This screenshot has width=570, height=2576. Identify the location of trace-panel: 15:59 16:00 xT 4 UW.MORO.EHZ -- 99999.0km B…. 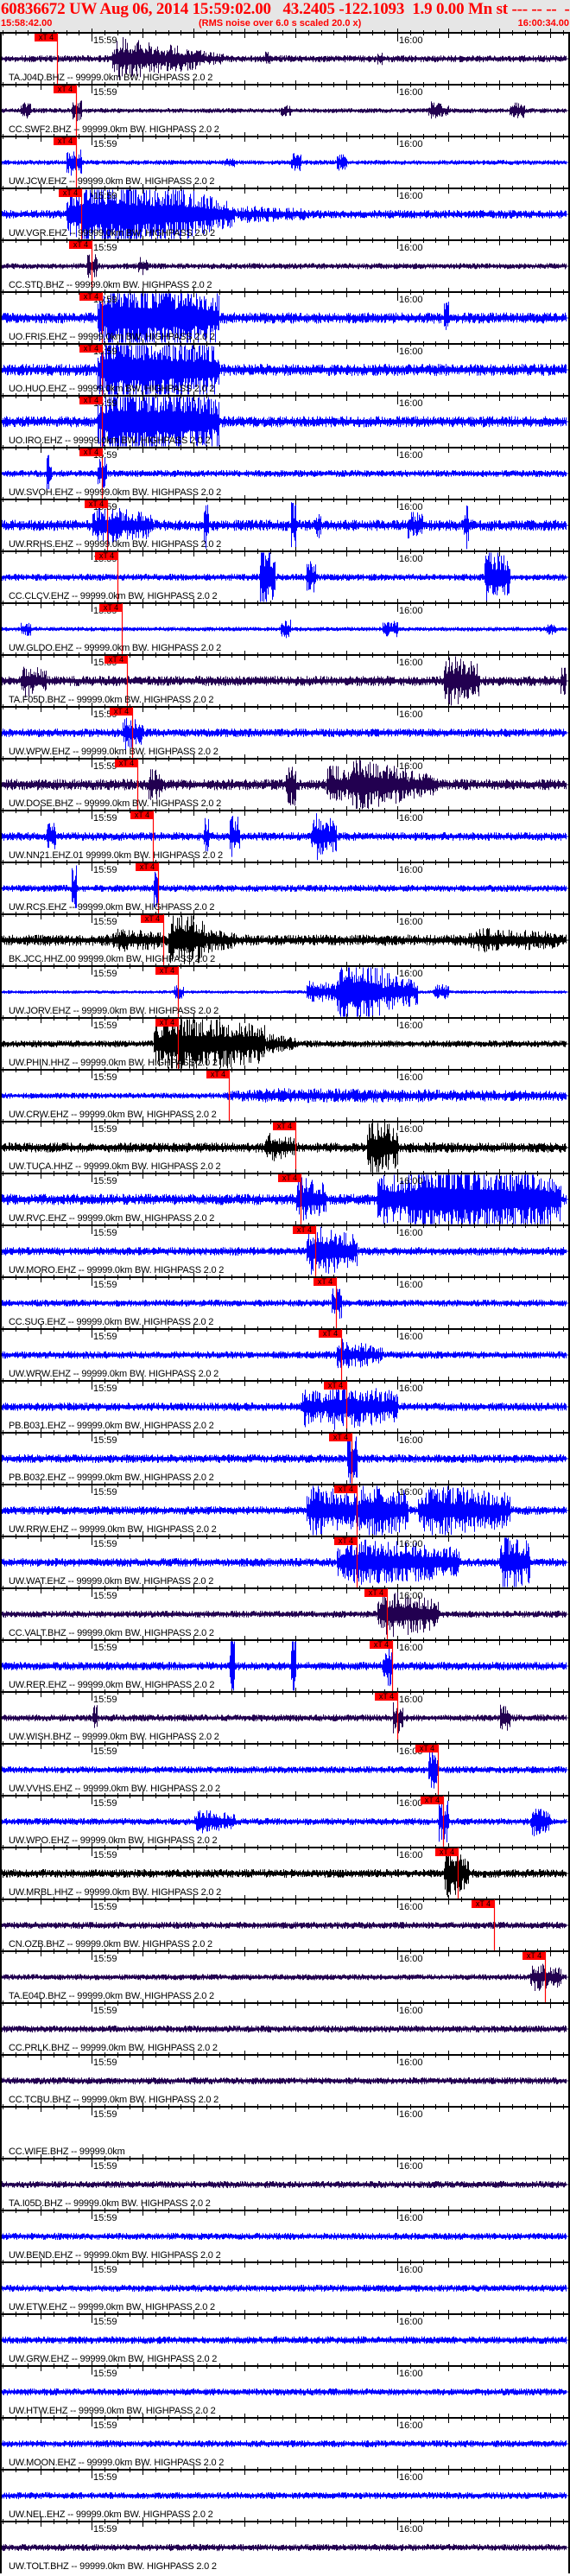
(285, 1249).